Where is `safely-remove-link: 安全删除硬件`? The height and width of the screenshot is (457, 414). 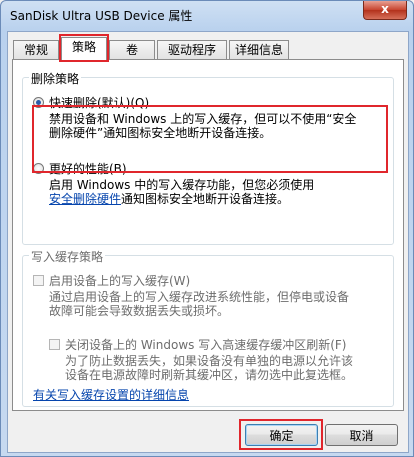
safely-remove-link: 安全删除硬件 is located at coordinates (85, 199).